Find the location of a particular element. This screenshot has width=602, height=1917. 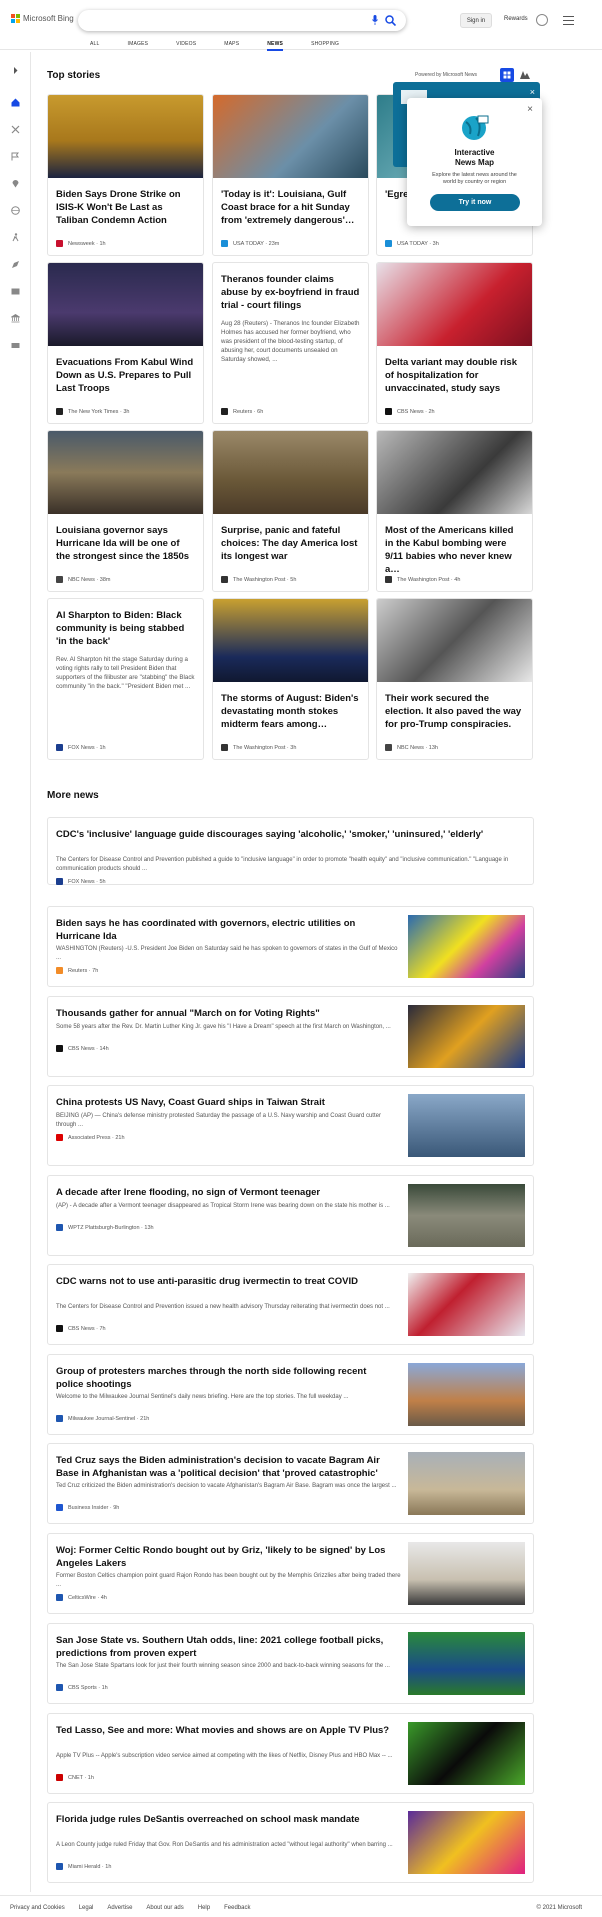

map-view-icon is located at coordinates (525, 75).